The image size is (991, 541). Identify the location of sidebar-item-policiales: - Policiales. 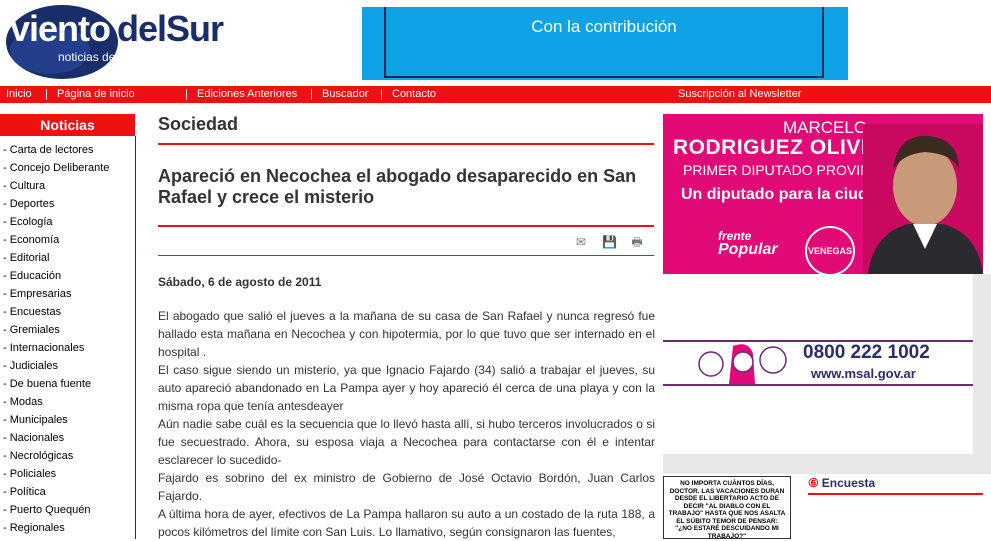
(29, 474).